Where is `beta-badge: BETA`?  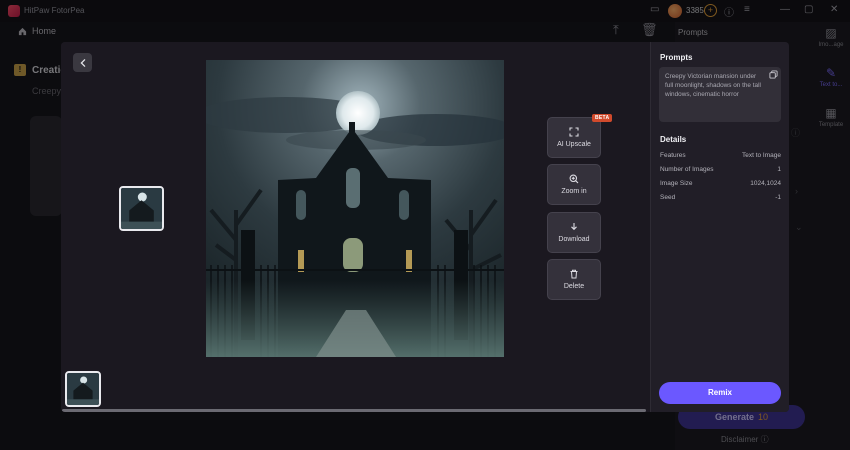 beta-badge: BETA is located at coordinates (602, 118).